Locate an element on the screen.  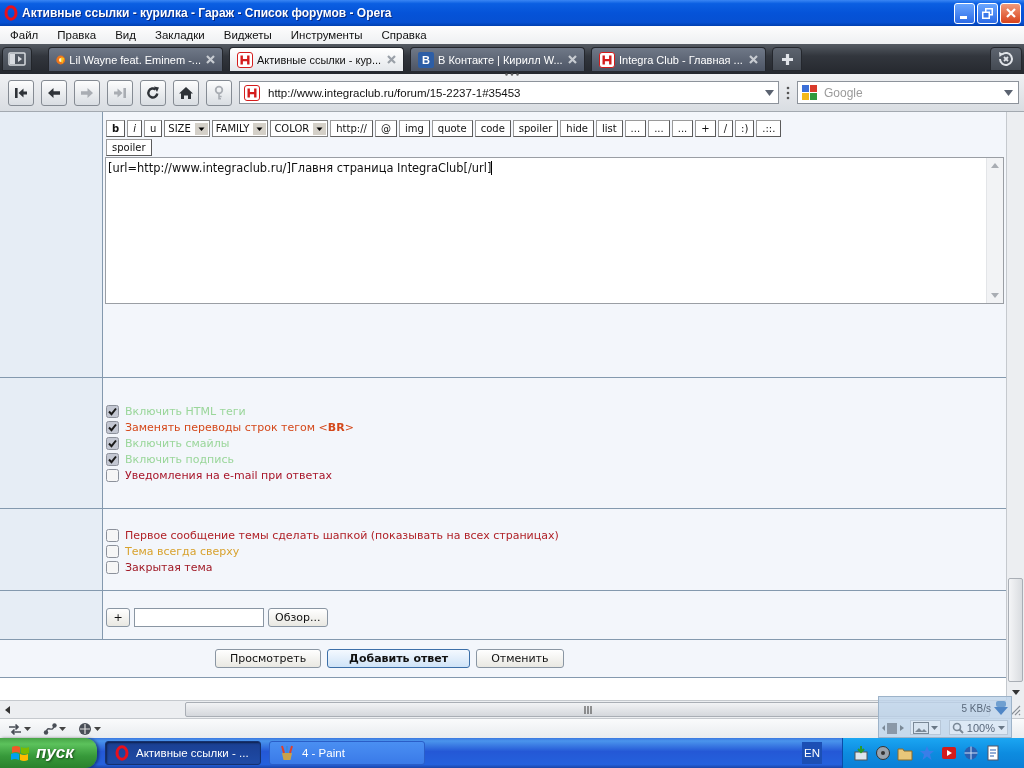
toolbar-button: / is located at coordinates (725, 128).